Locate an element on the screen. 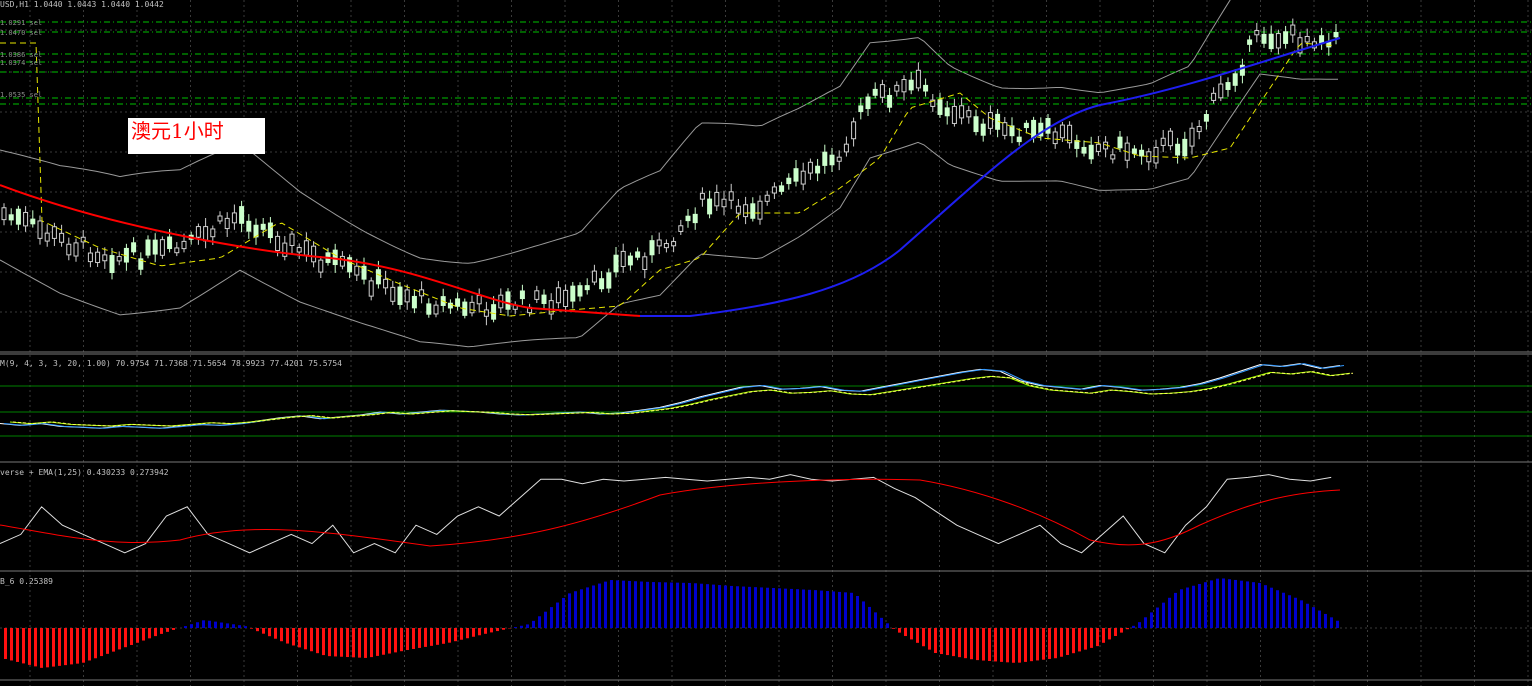 Image resolution: width=1532 pixels, height=686 pixels. price-level-label: 1.0374 sel is located at coordinates (21, 63).